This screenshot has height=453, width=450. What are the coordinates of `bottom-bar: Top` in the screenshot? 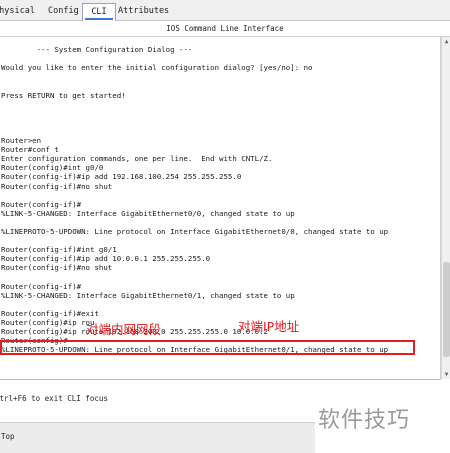 It's located at (157, 437).